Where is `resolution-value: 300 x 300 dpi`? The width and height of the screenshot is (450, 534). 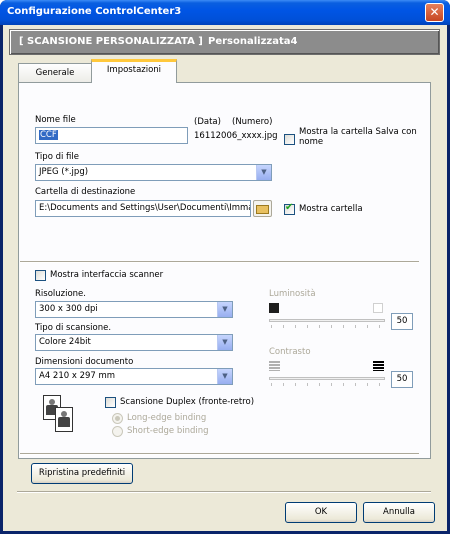
resolution-value: 300 x 300 dpi is located at coordinates (68, 309).